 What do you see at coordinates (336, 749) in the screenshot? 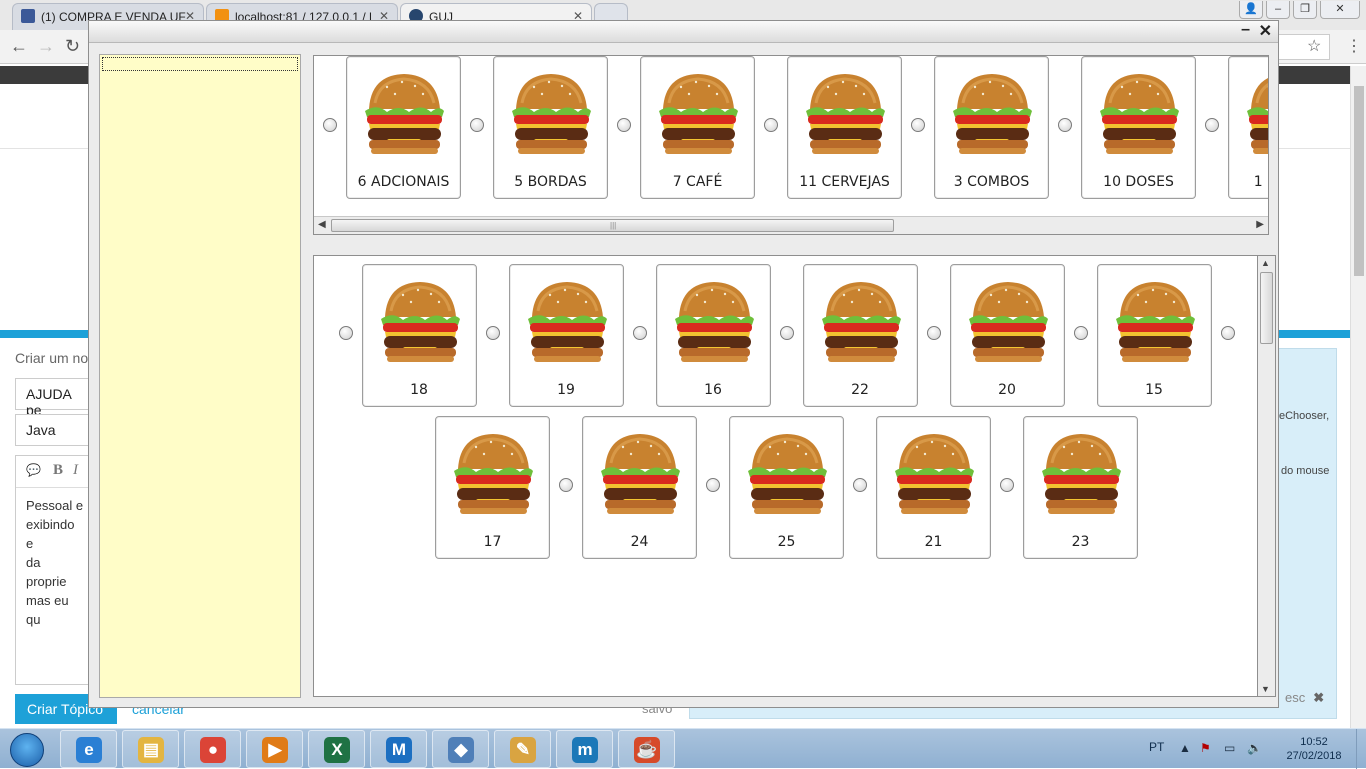
I see `taskbar-button: X` at bounding box center [336, 749].